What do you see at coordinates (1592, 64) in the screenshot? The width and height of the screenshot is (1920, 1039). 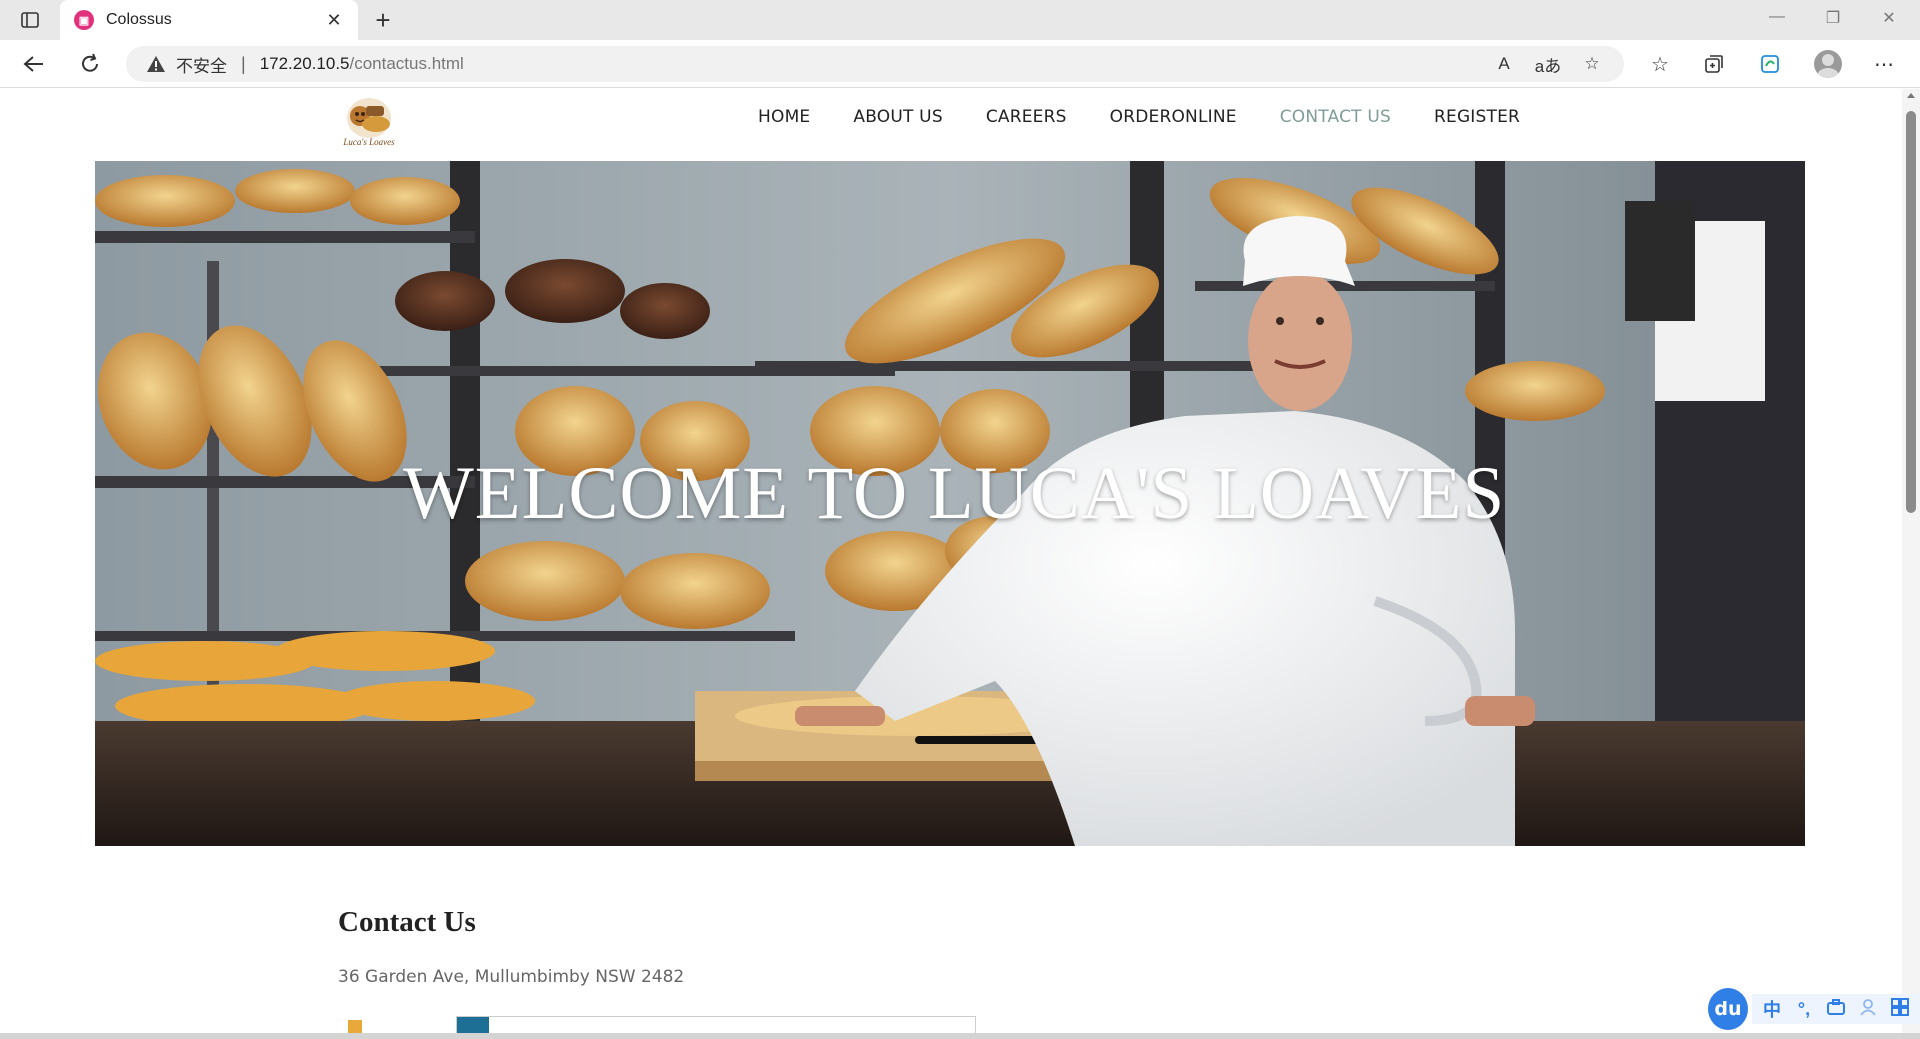 I see `add-favorite-icon: ☆` at bounding box center [1592, 64].